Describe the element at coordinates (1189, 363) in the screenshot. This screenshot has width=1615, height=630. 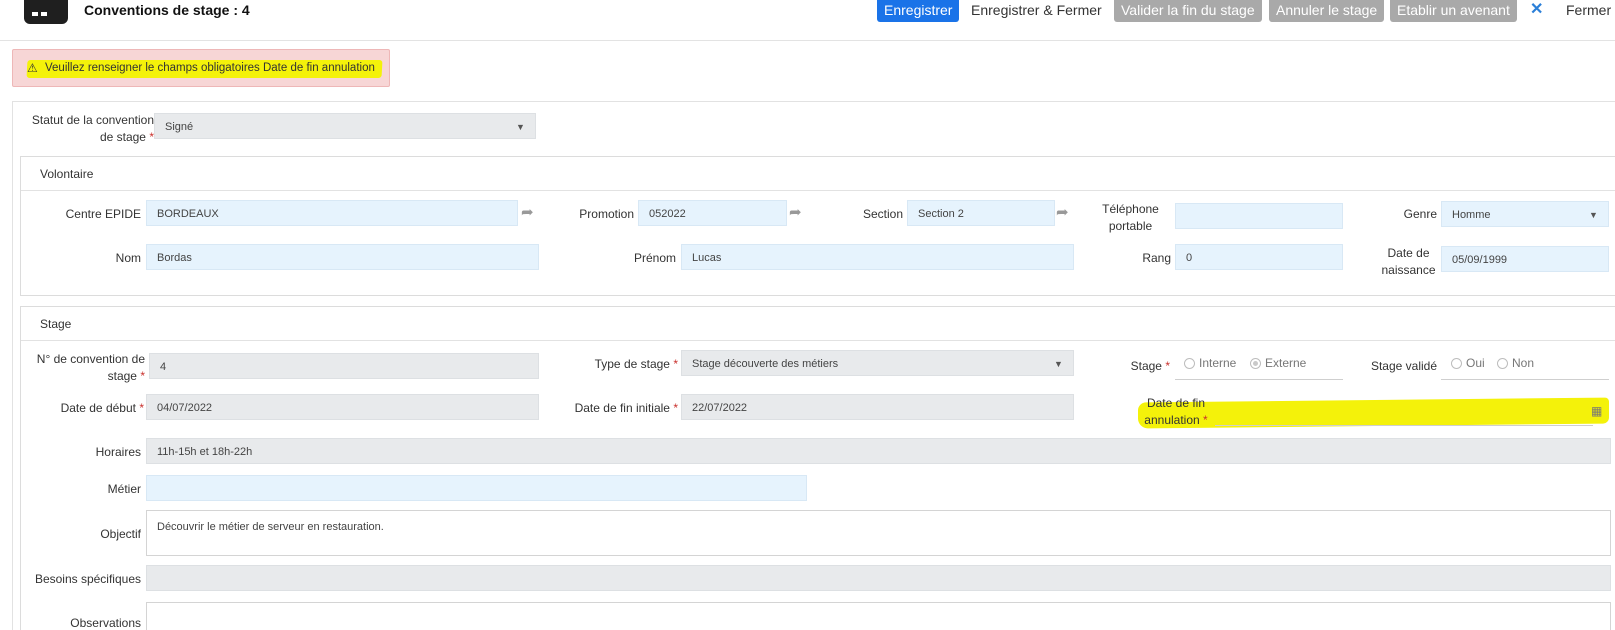
I see `radio-interne` at that location.